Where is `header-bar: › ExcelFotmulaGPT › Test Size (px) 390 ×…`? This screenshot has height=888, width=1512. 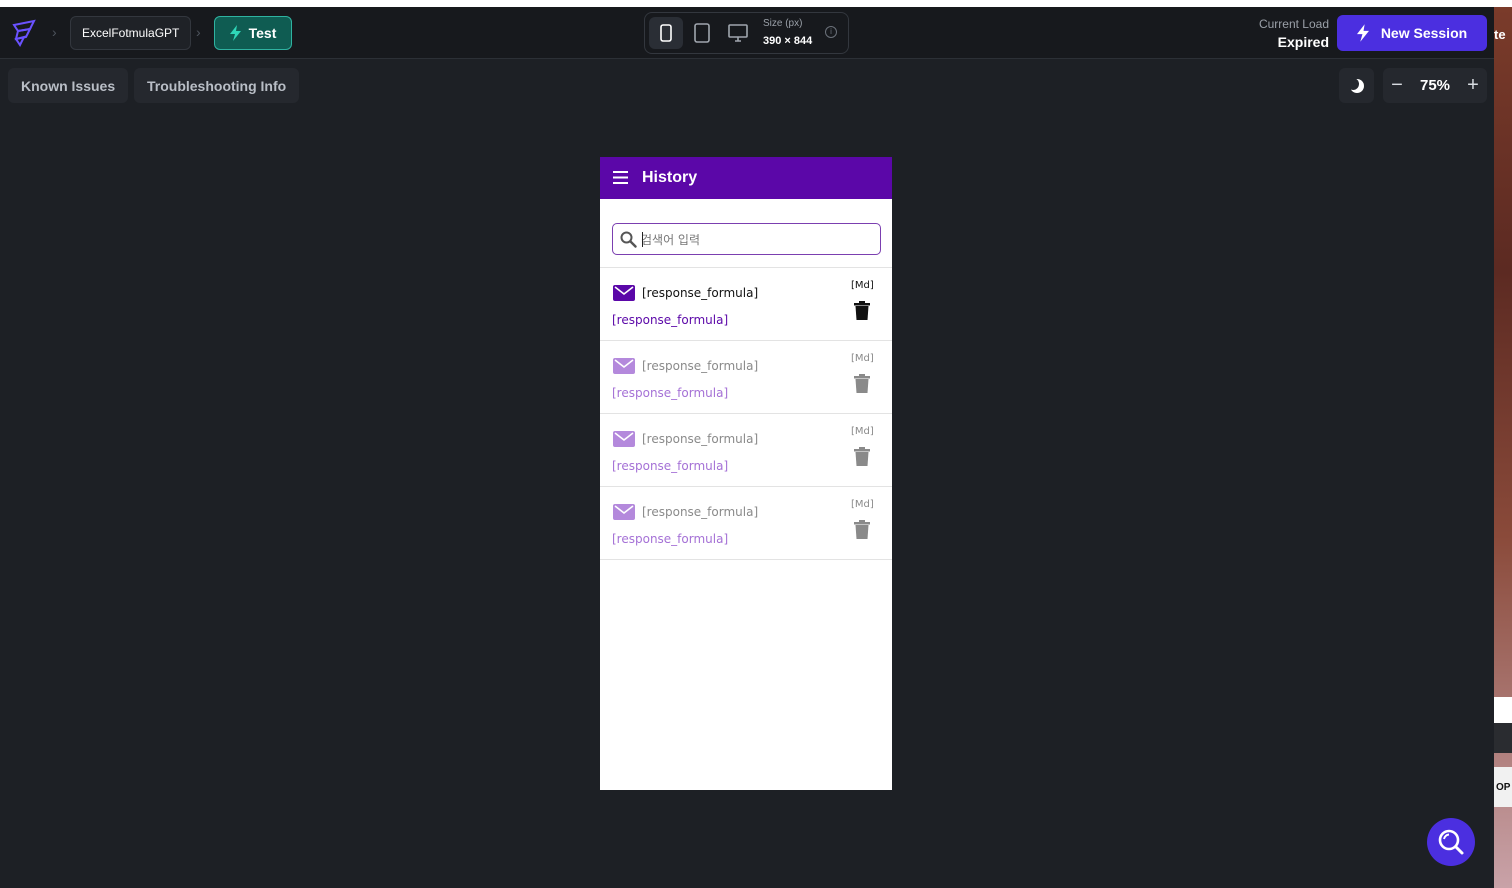 header-bar: › ExcelFotmulaGPT › Test Size (px) 390 ×… is located at coordinates (747, 33).